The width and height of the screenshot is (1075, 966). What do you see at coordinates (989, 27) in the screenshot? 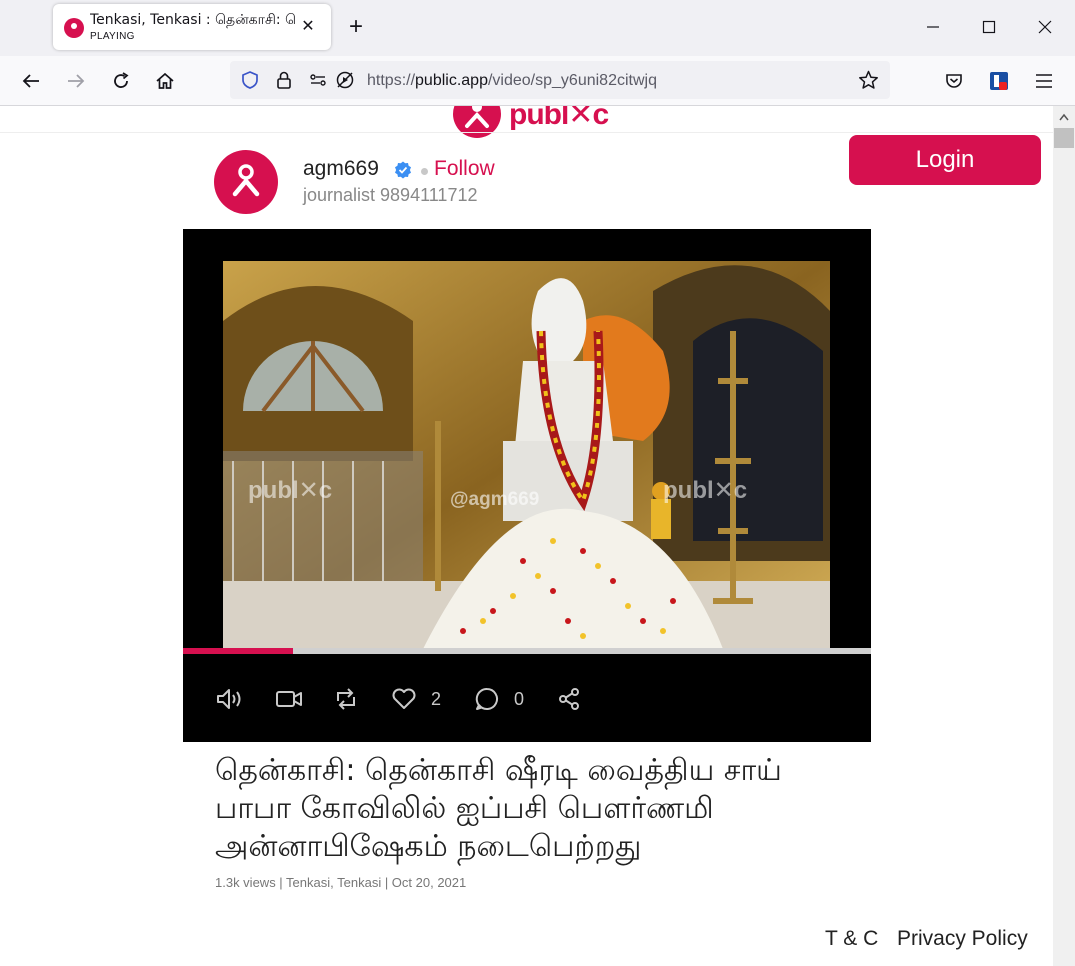
I see `maximize-icon` at bounding box center [989, 27].